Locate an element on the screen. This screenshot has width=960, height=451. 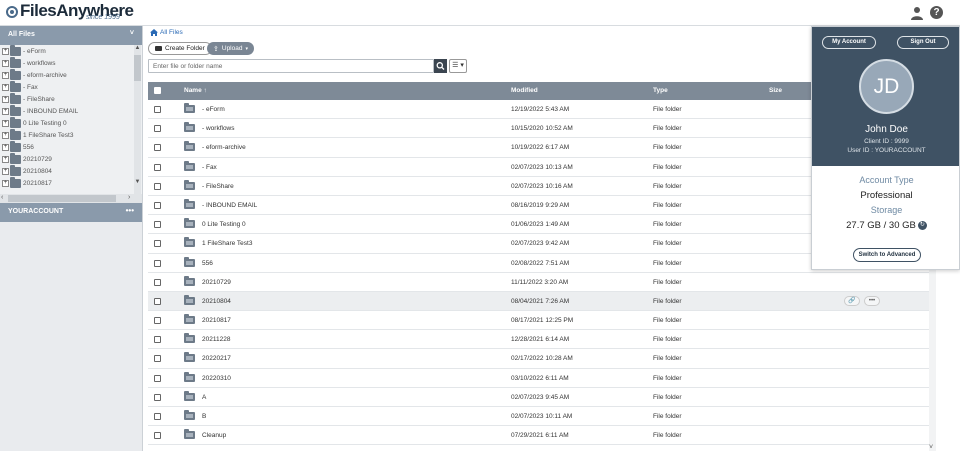
file-name: - workflows is located at coordinates (218, 128).